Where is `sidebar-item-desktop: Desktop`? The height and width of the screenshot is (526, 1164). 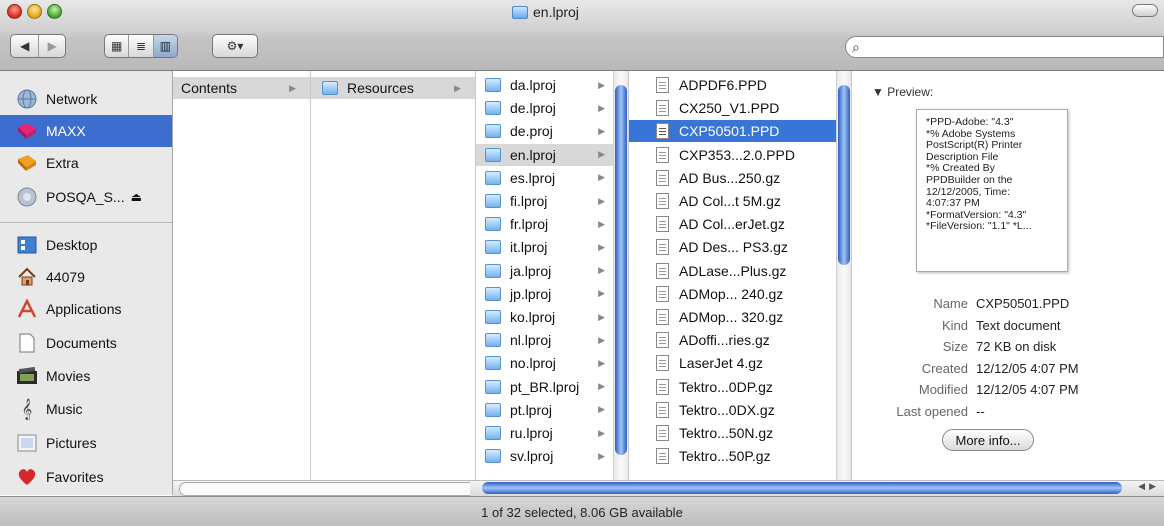
sidebar-item-desktop: Desktop is located at coordinates (86, 245).